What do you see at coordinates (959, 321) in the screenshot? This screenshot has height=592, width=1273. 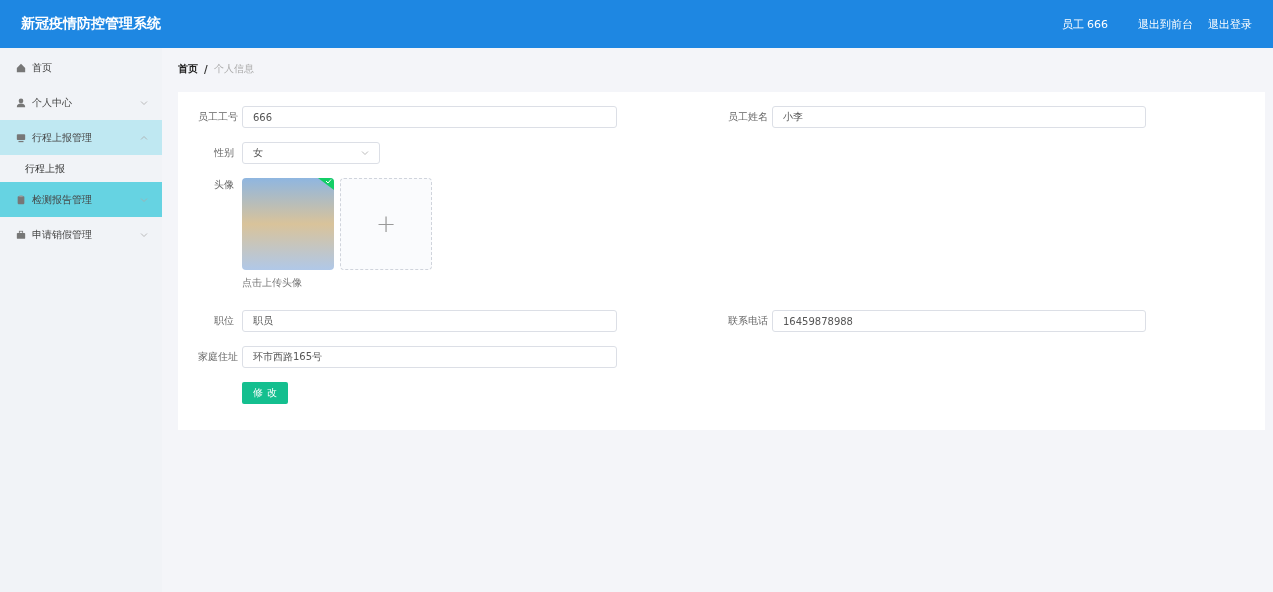 I see `input-field: 16459878988` at bounding box center [959, 321].